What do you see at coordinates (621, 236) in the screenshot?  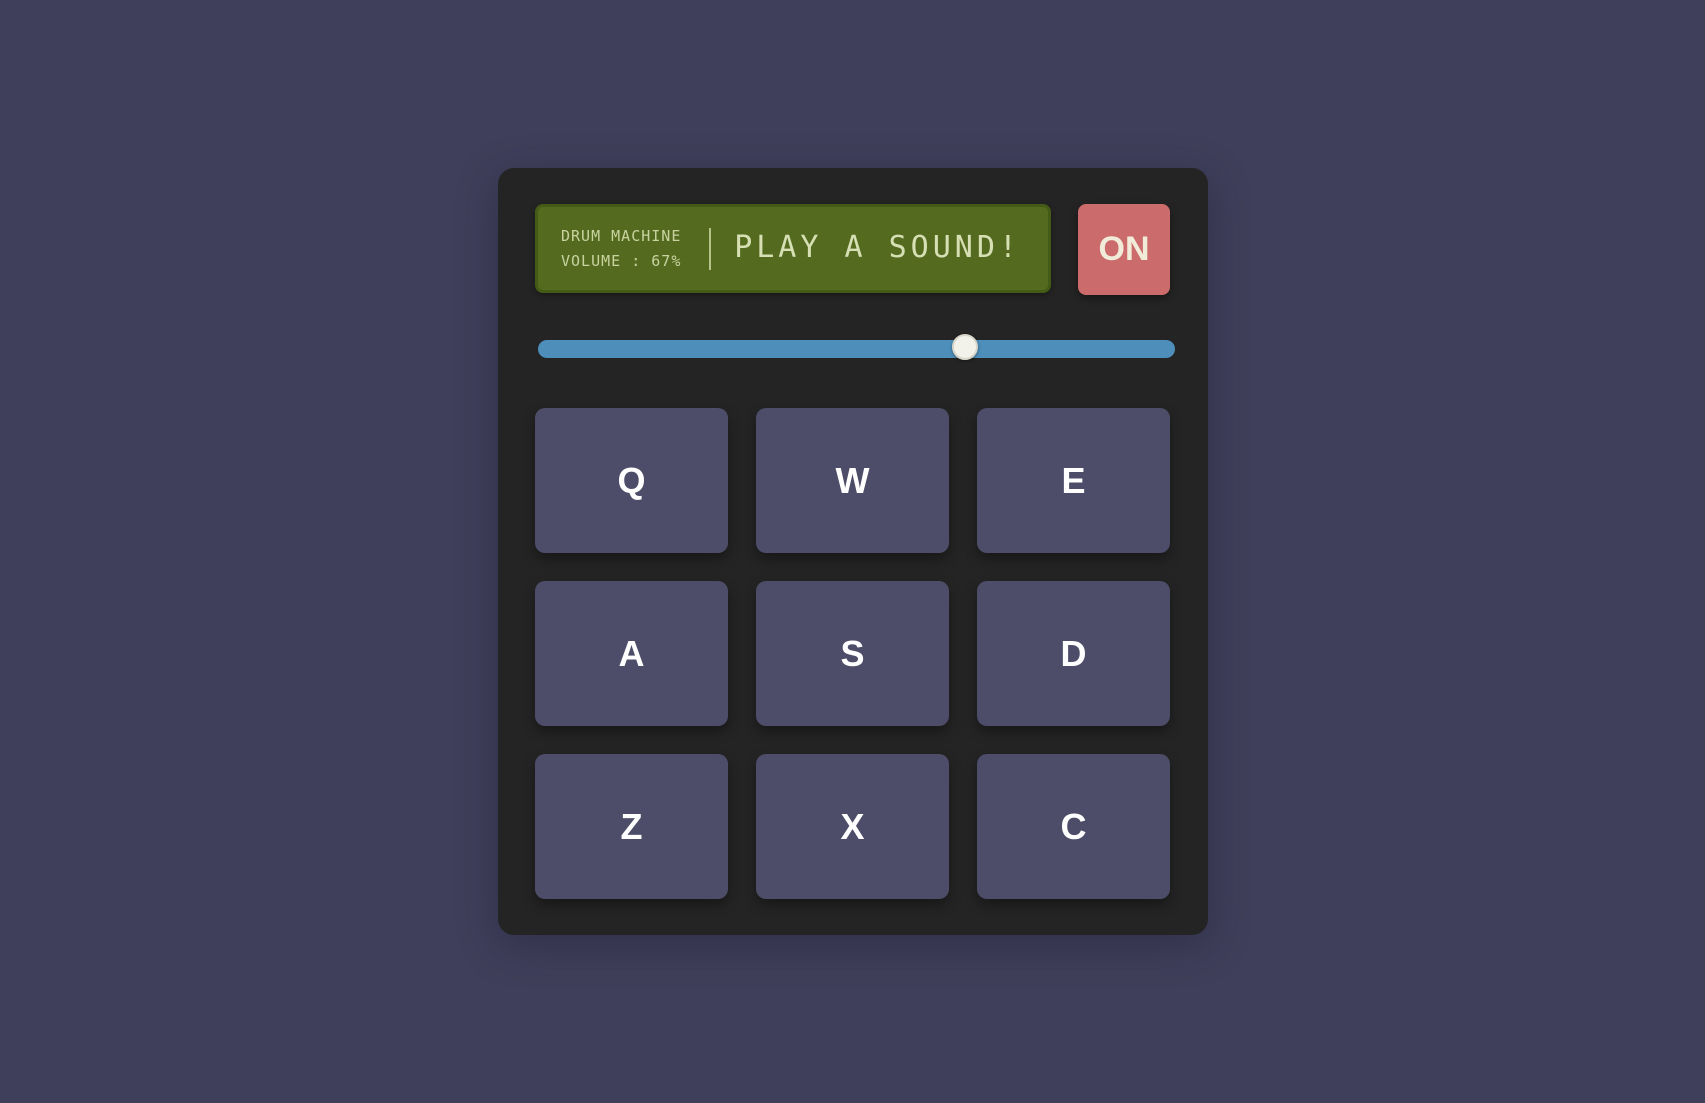 I see `display-title: DRUM MACHINE` at bounding box center [621, 236].